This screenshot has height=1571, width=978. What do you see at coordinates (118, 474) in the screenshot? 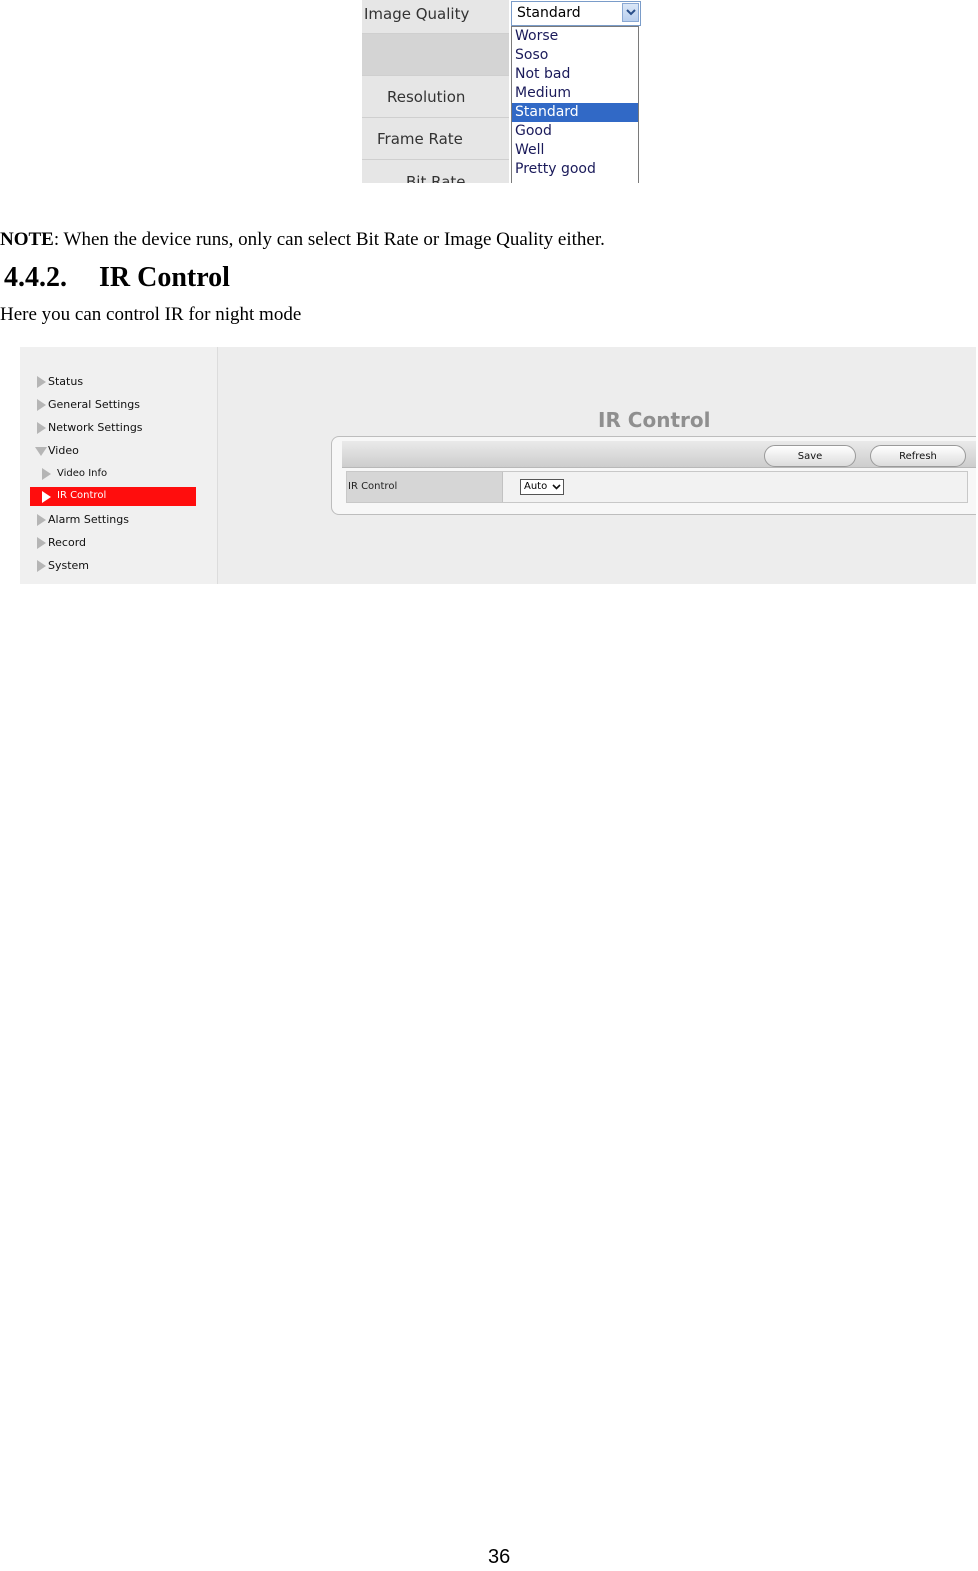
I see `sidebar-item-video-info: Video Info` at bounding box center [118, 474].